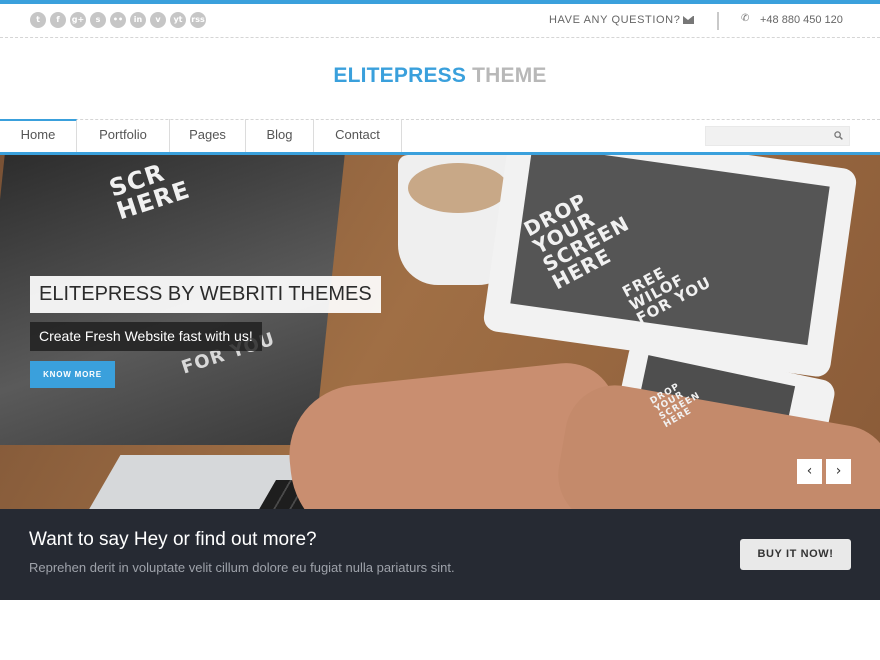 This screenshot has width=880, height=660. Describe the element at coordinates (58, 20) in the screenshot. I see `facebook-icon: f` at that location.